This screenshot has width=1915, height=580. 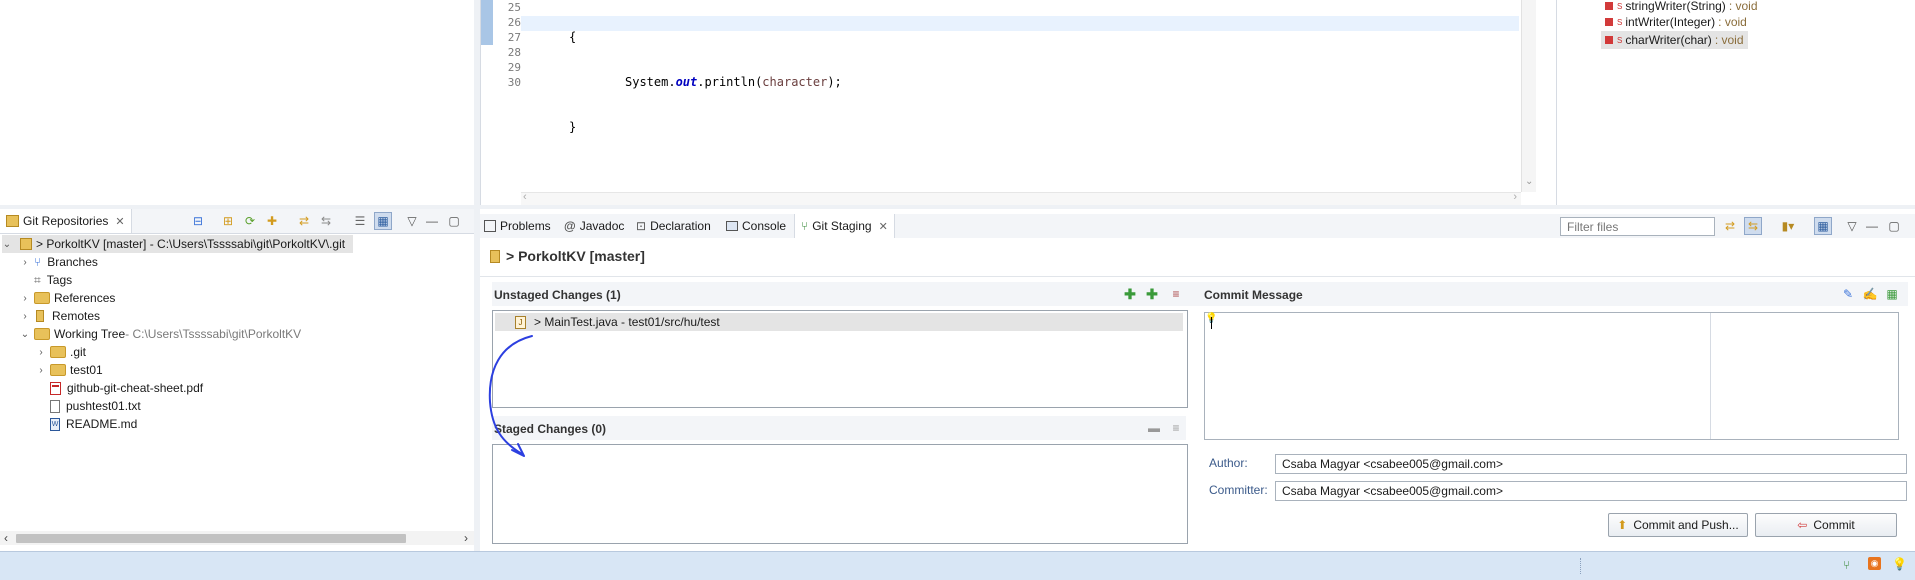 What do you see at coordinates (840, 494) in the screenshot?
I see `staged-list` at bounding box center [840, 494].